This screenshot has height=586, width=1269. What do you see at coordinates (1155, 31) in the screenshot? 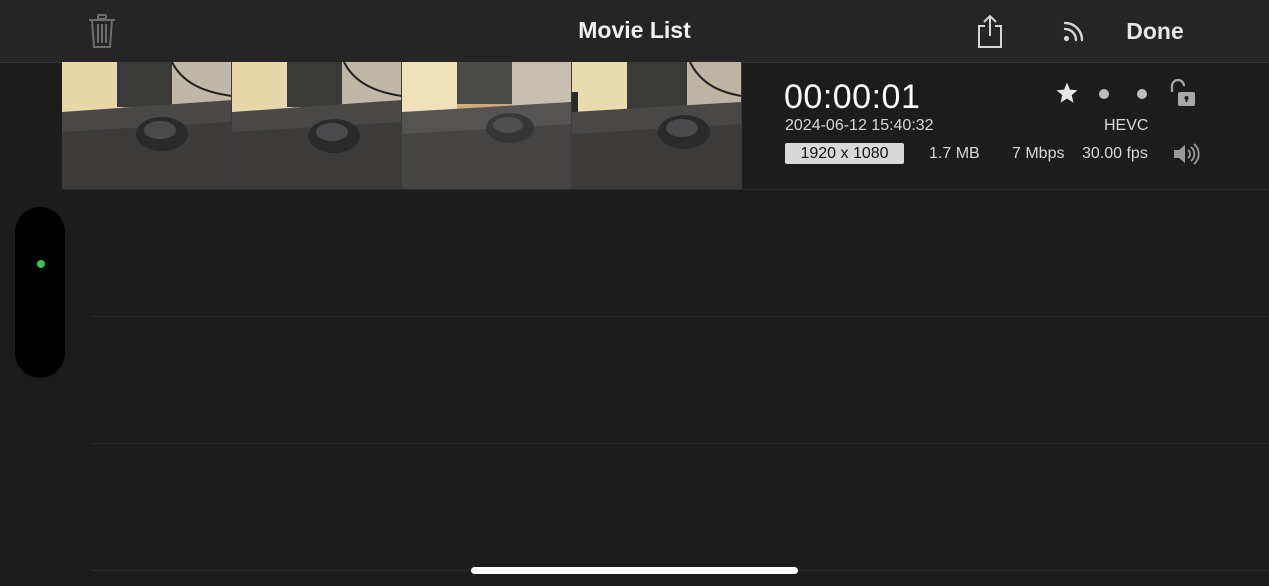
I see `done-button: Done` at bounding box center [1155, 31].